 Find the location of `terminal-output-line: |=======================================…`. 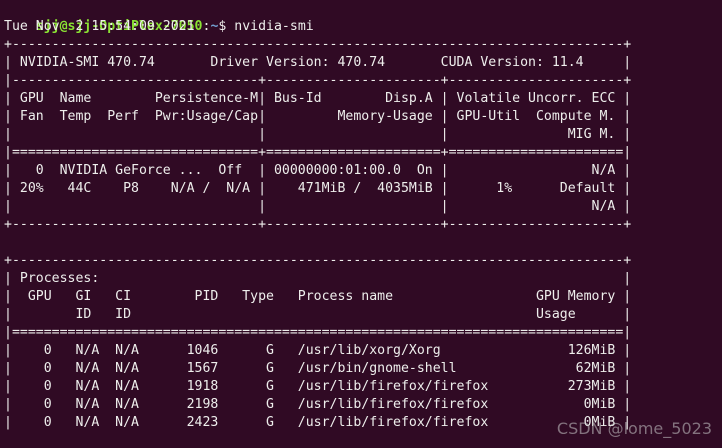

terminal-output-line: |=======================================… is located at coordinates (318, 332).